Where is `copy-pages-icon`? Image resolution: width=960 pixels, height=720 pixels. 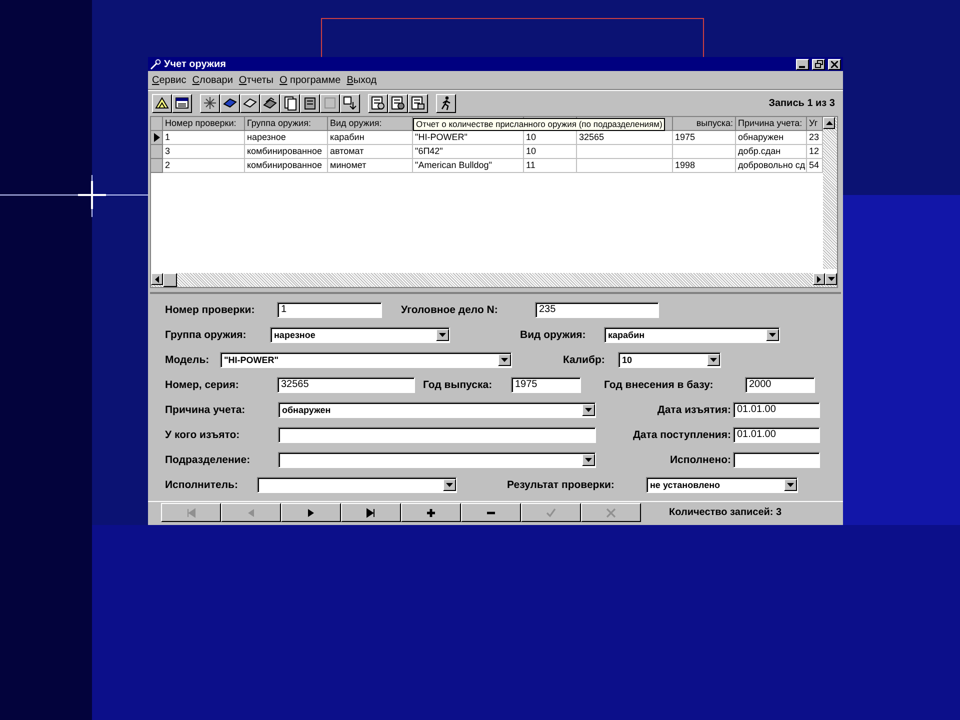 copy-pages-icon is located at coordinates (290, 103).